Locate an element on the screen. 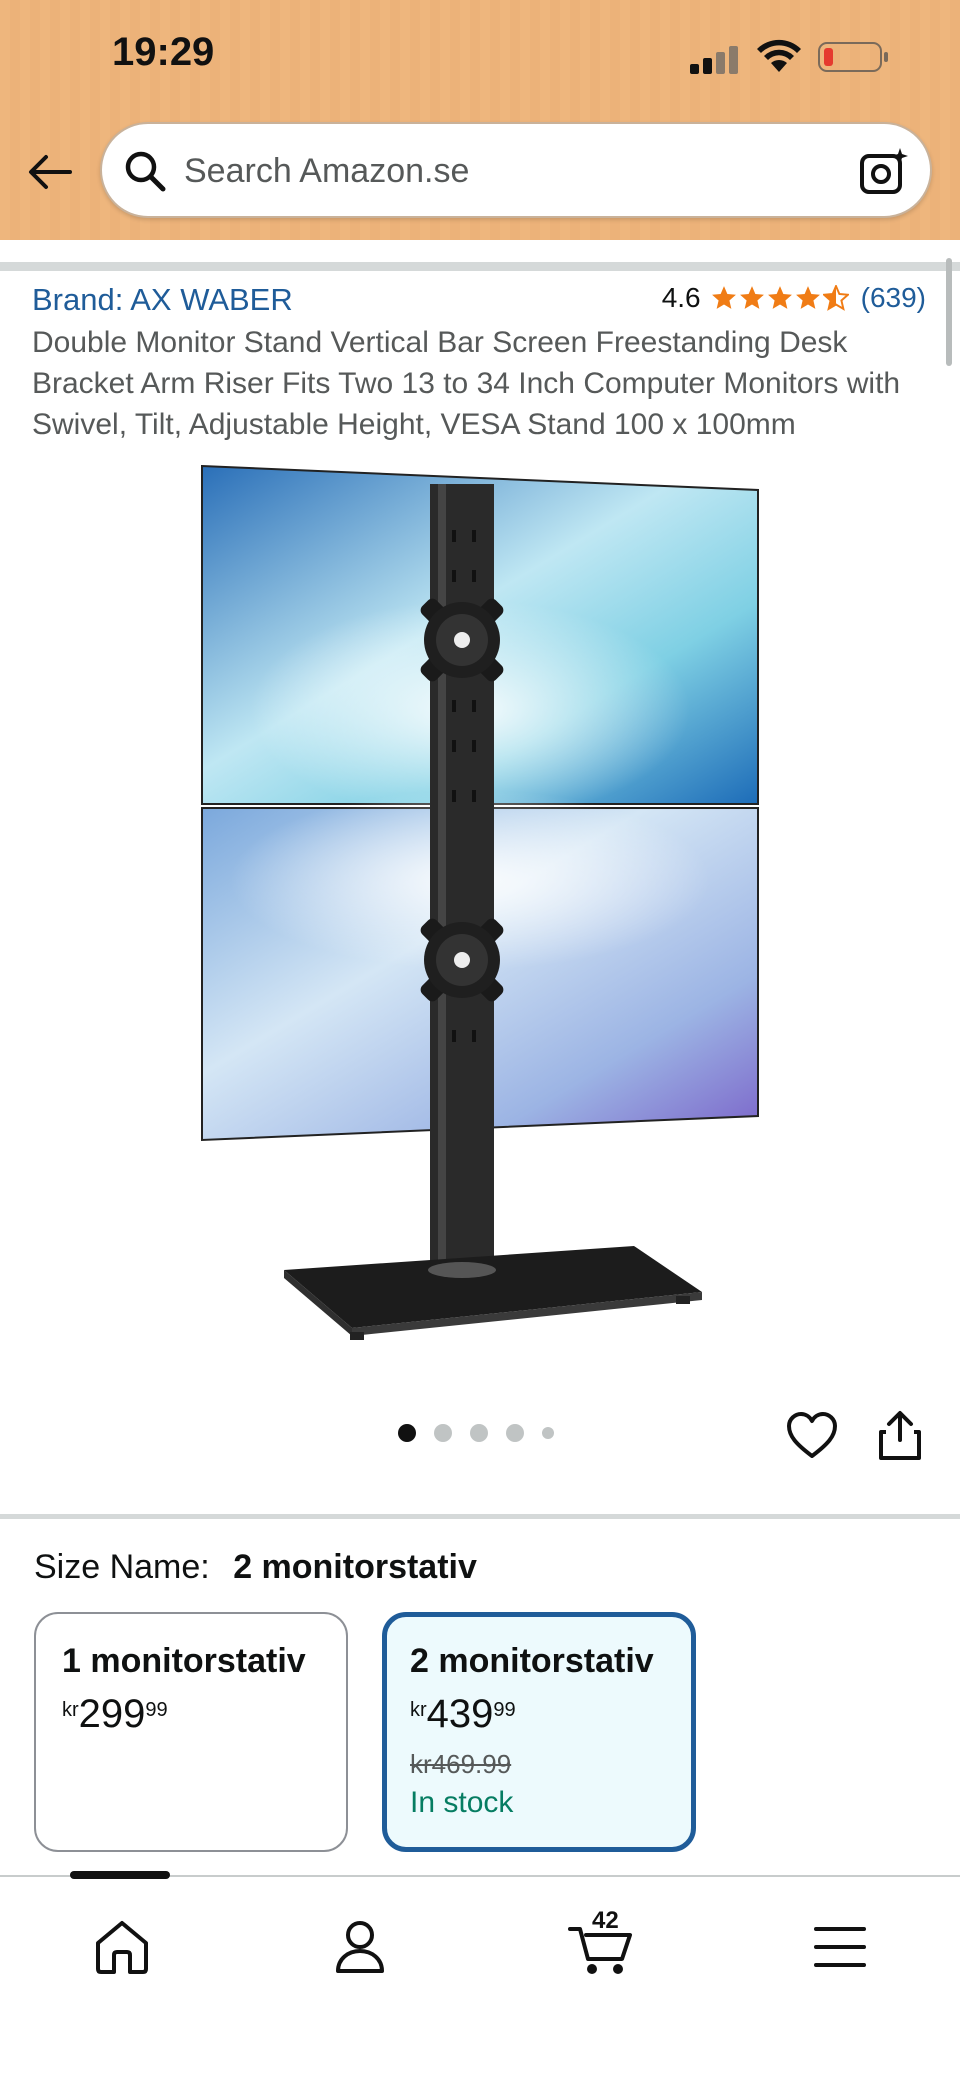 The height and width of the screenshot is (2077, 960). back-button is located at coordinates (50, 172).